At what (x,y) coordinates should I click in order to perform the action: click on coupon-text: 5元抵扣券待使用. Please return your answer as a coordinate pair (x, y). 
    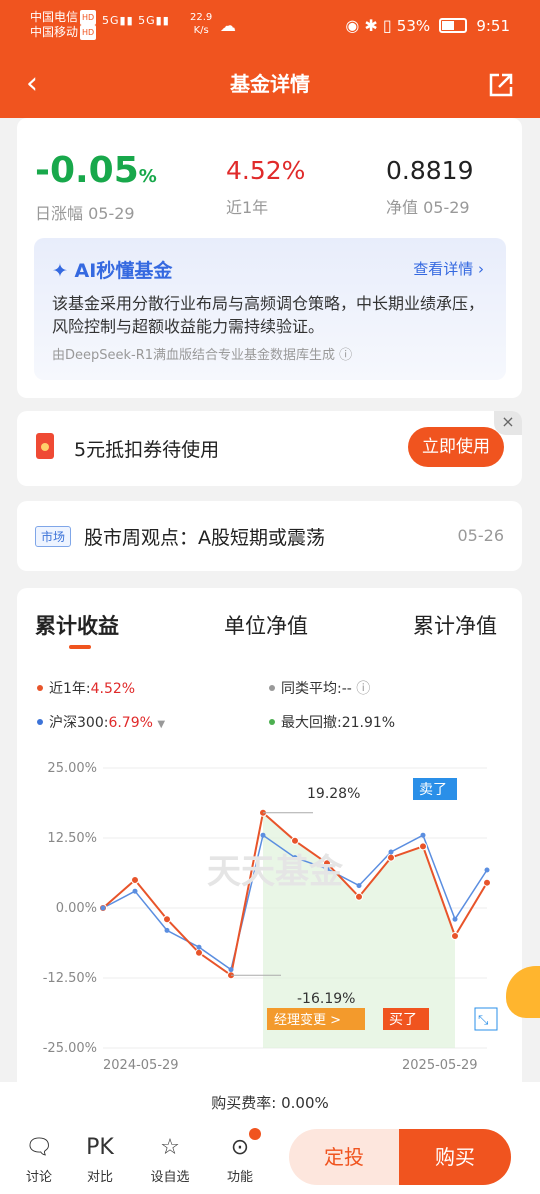
    Looking at the image, I should click on (147, 450).